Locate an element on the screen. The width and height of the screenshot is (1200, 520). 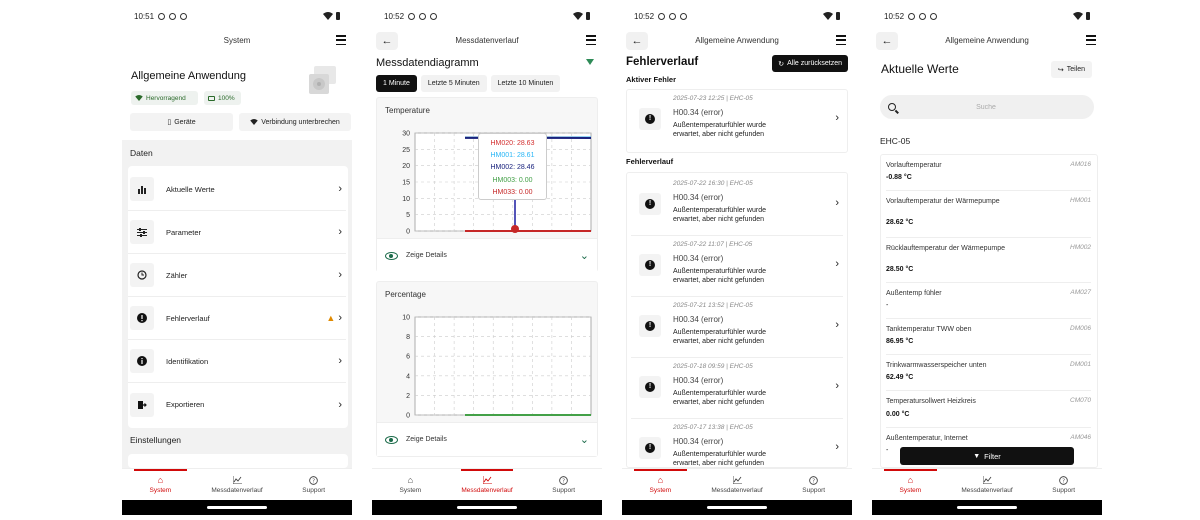
info-icon is located at coordinates (142, 361).